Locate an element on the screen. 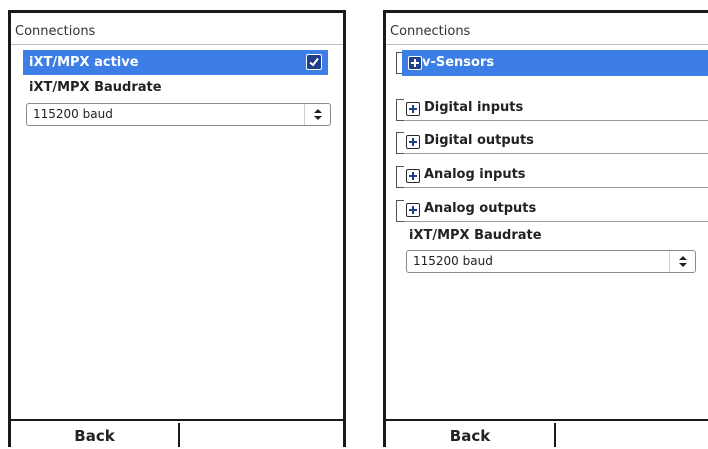  tree-item-digital-inputs: Digital inputs is located at coordinates (552, 108).